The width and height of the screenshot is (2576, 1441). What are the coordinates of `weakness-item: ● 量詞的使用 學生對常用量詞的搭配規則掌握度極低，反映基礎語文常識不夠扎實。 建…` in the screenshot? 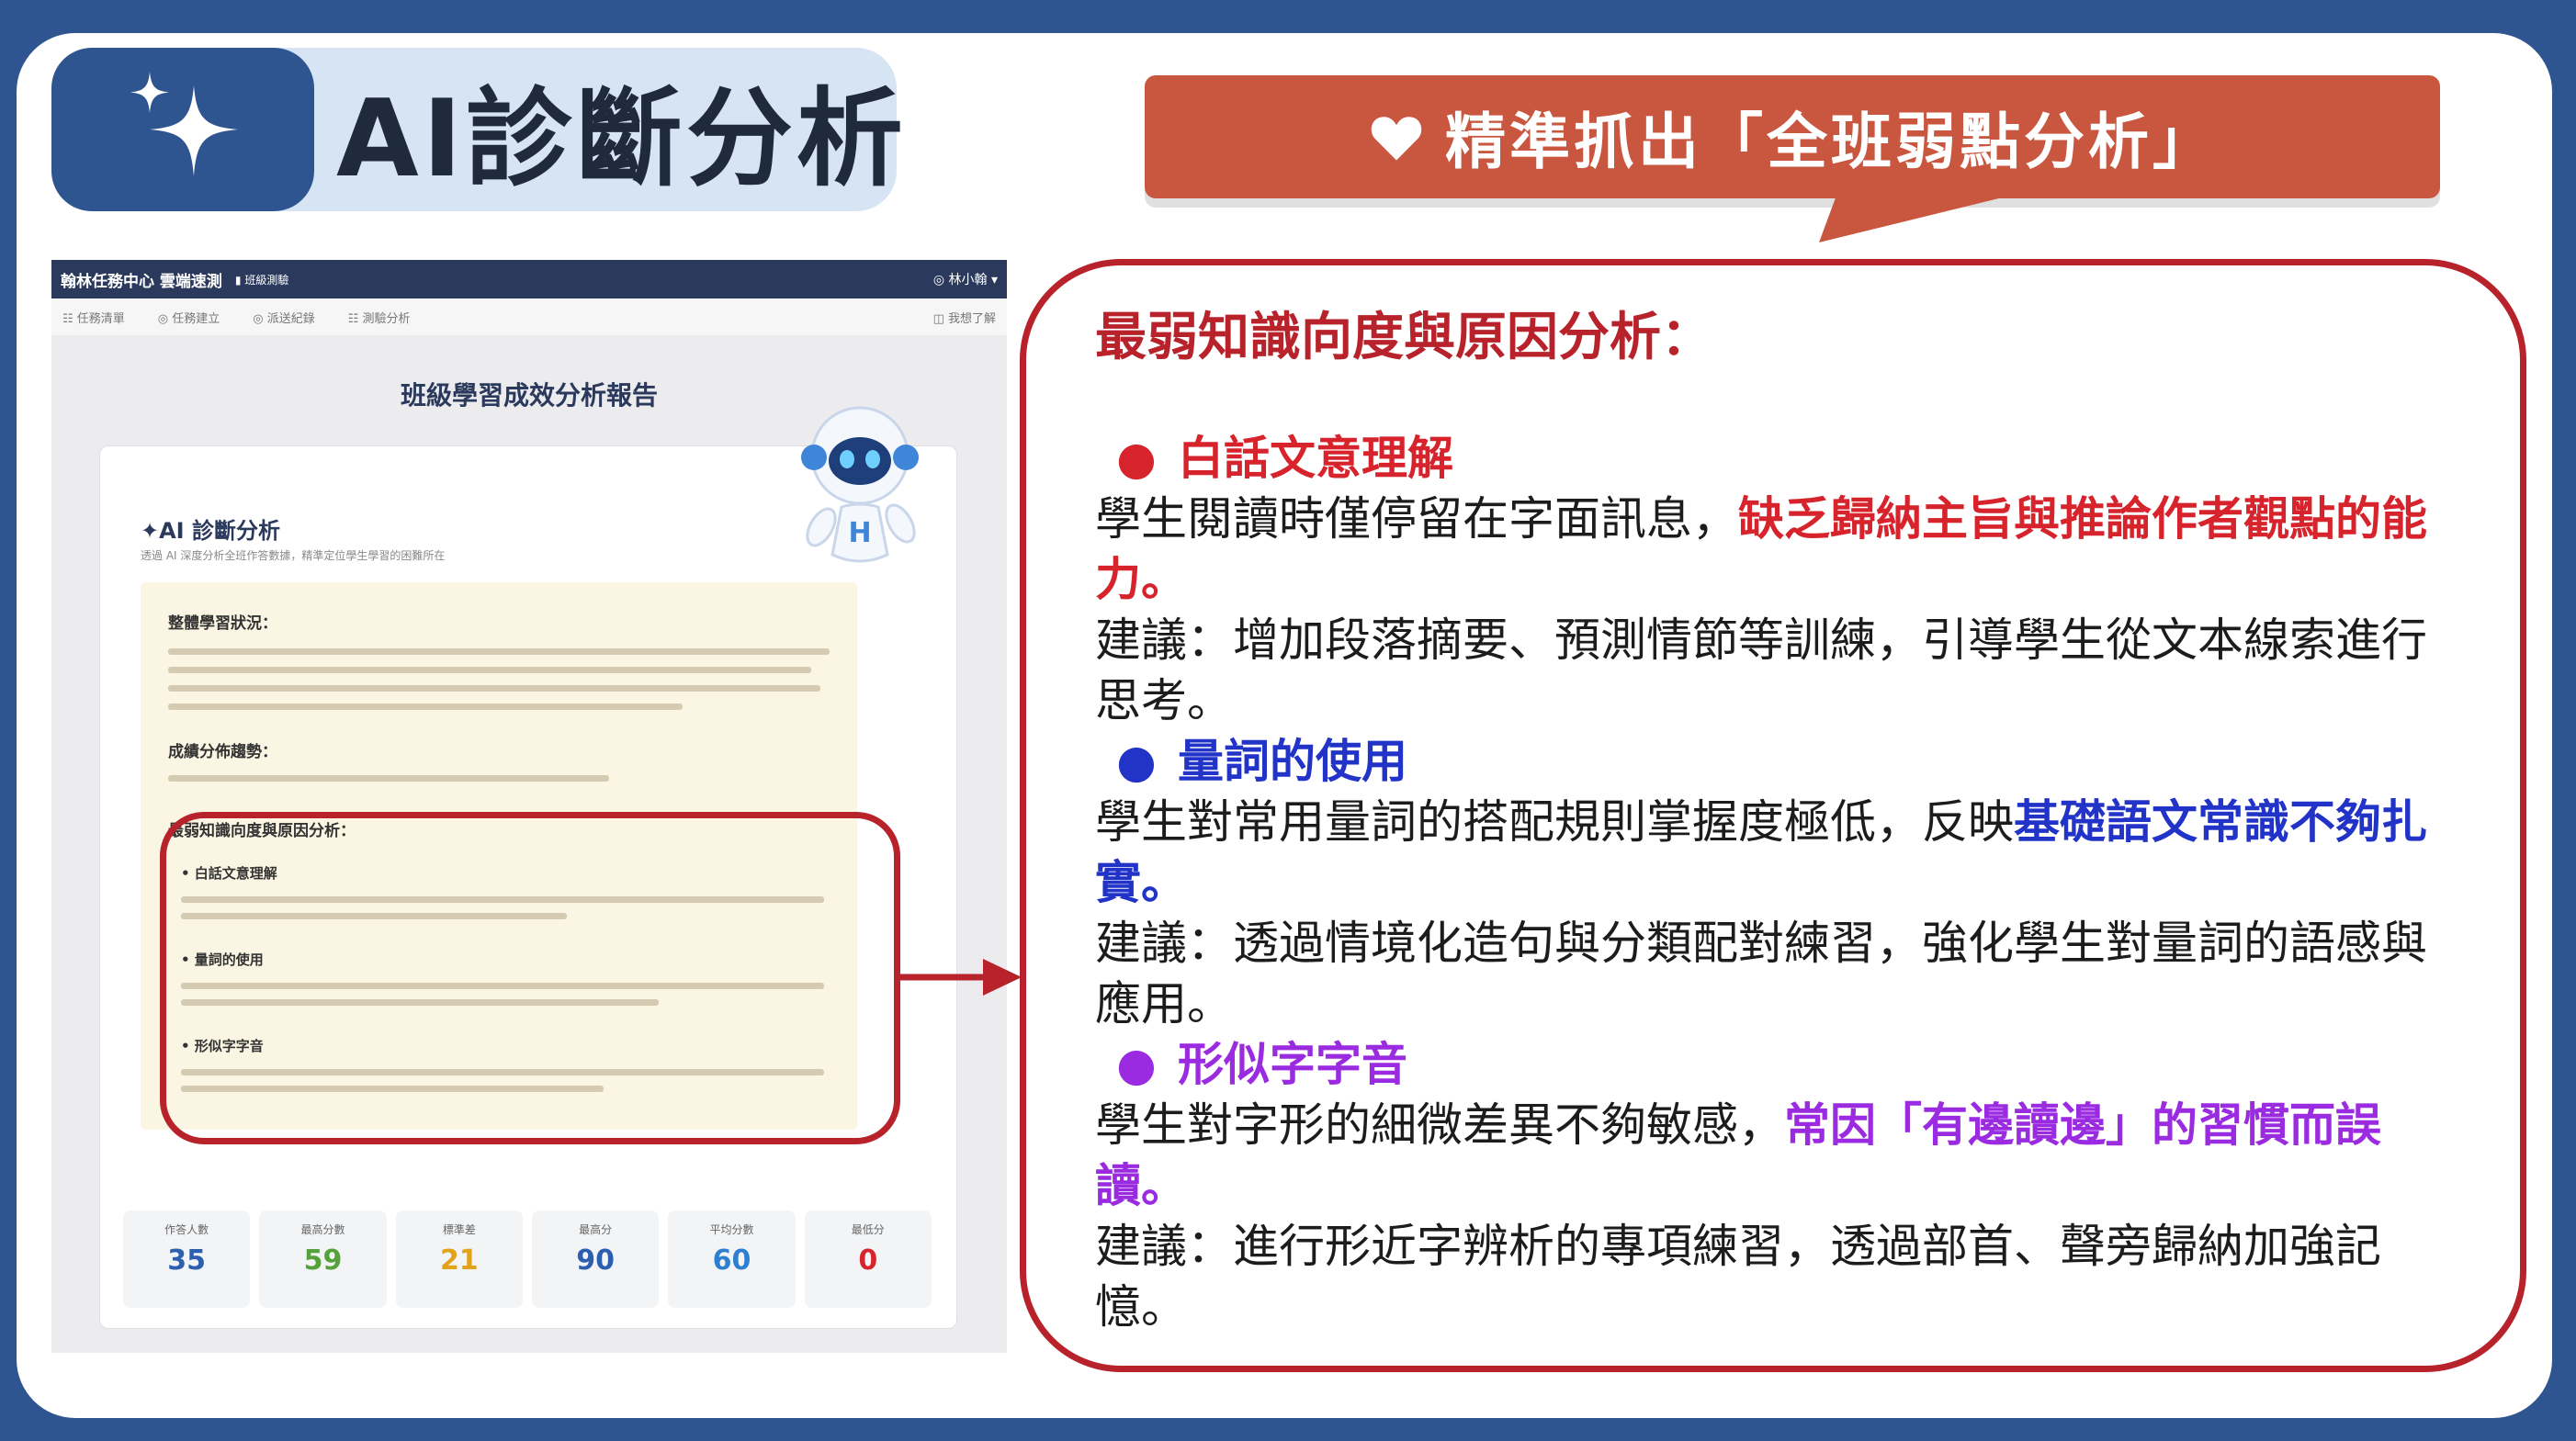 It's located at (1775, 882).